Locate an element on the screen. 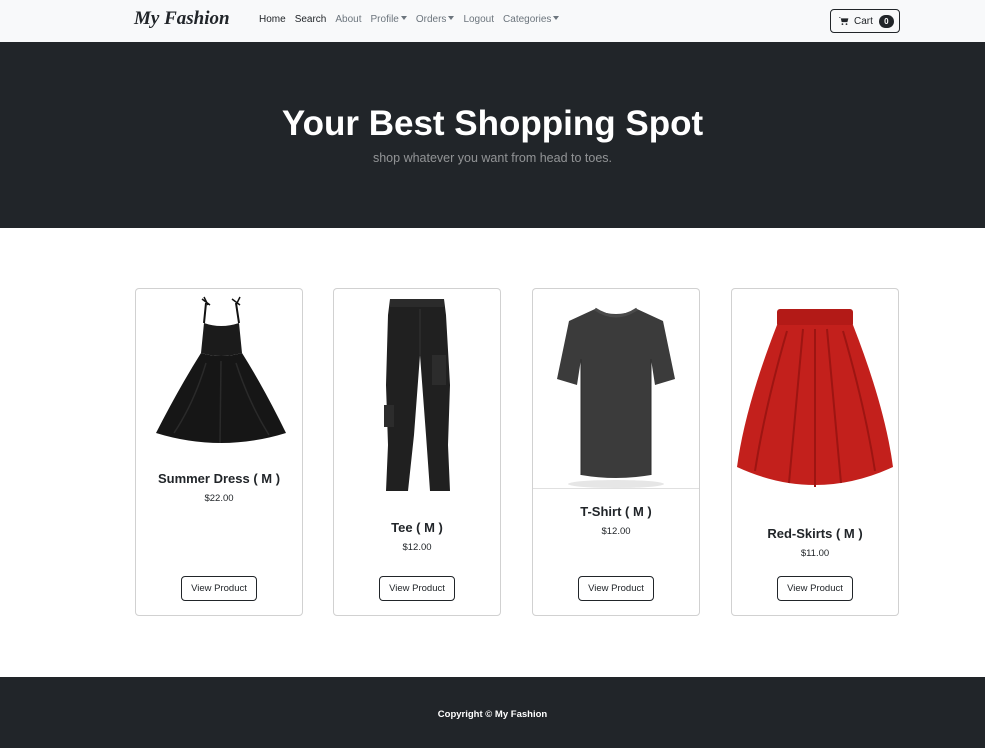  cart-button: Cart 0 is located at coordinates (865, 21).